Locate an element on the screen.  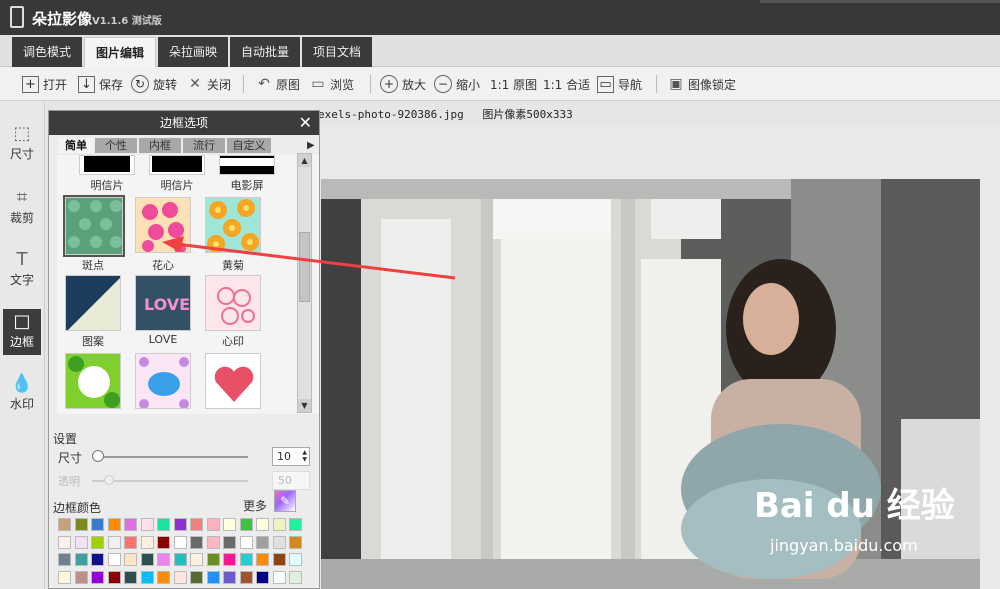
stepper-arrows-icon: ▲ ▼ is located at coordinates (304, 456).